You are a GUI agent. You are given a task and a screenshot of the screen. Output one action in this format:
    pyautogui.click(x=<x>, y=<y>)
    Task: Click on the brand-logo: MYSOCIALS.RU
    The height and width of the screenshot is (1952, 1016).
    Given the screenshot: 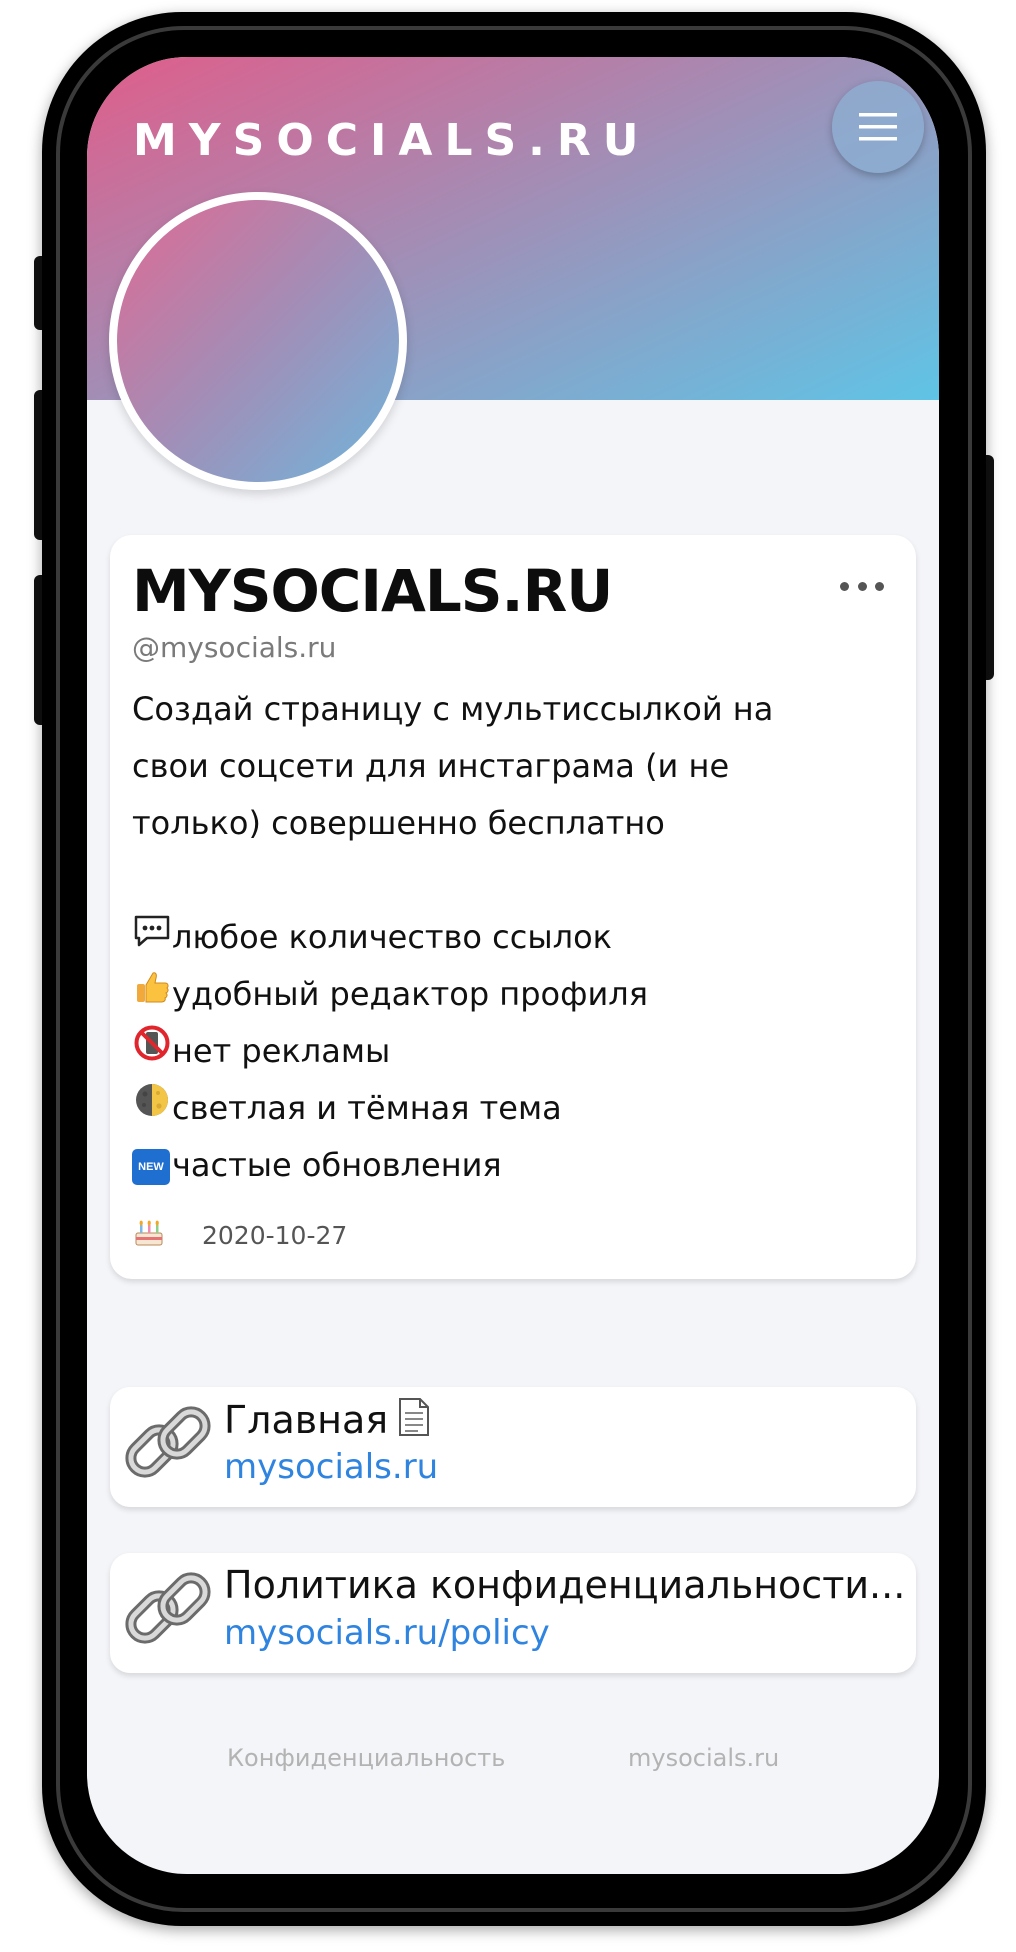 What is the action you would take?
    pyautogui.click(x=392, y=140)
    